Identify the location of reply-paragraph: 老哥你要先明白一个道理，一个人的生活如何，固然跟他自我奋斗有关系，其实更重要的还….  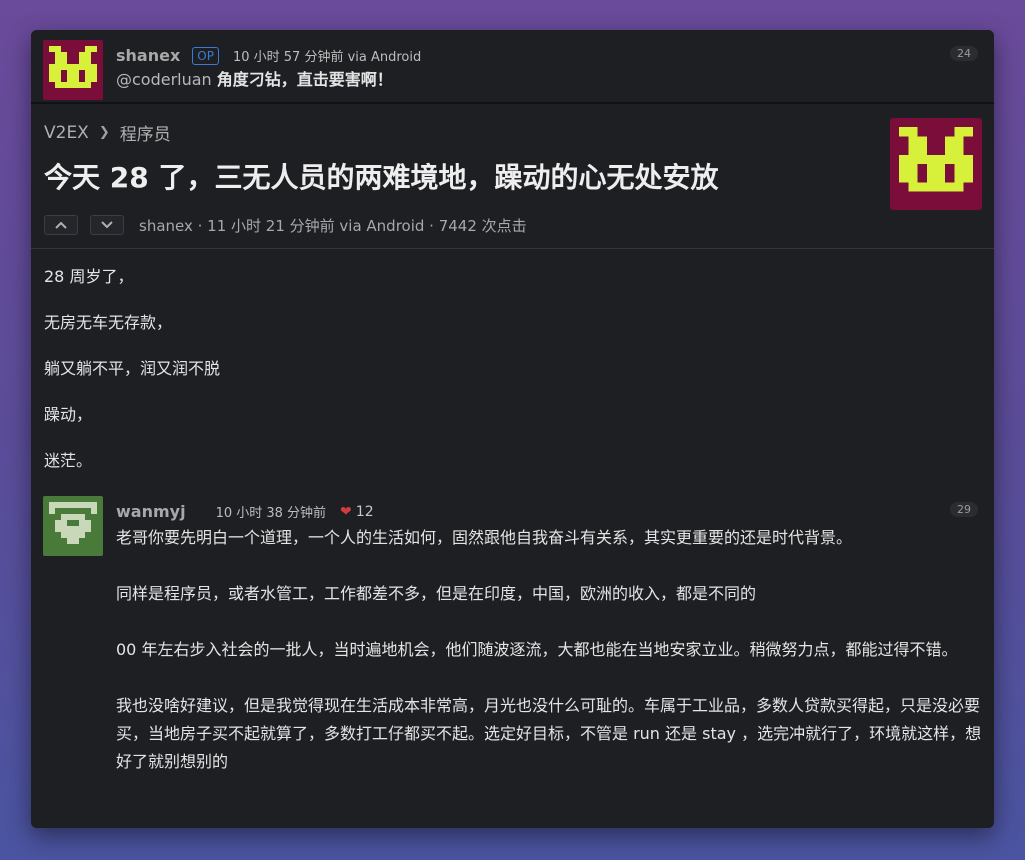
(484, 537).